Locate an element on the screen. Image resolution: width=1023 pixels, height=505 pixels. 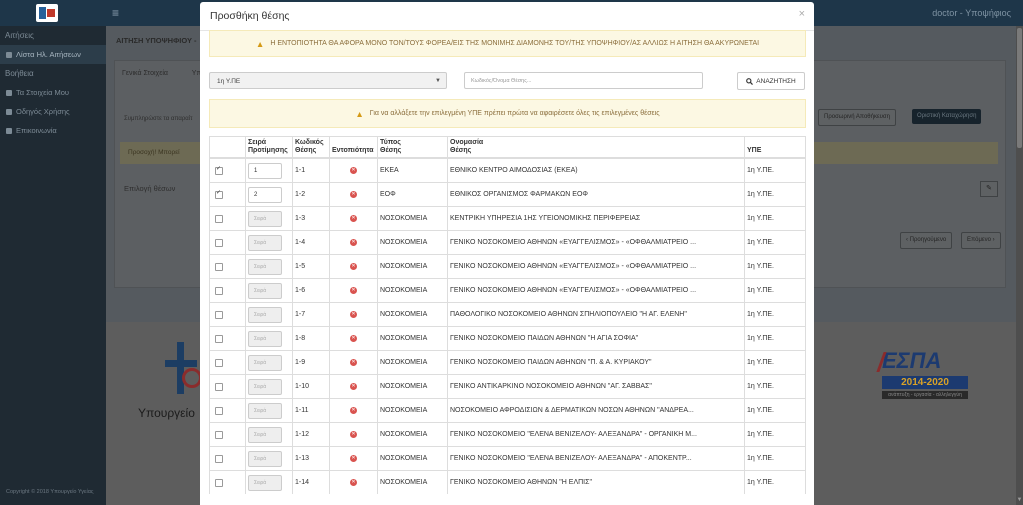
next-button: Επόμενο › is located at coordinates (981, 240).